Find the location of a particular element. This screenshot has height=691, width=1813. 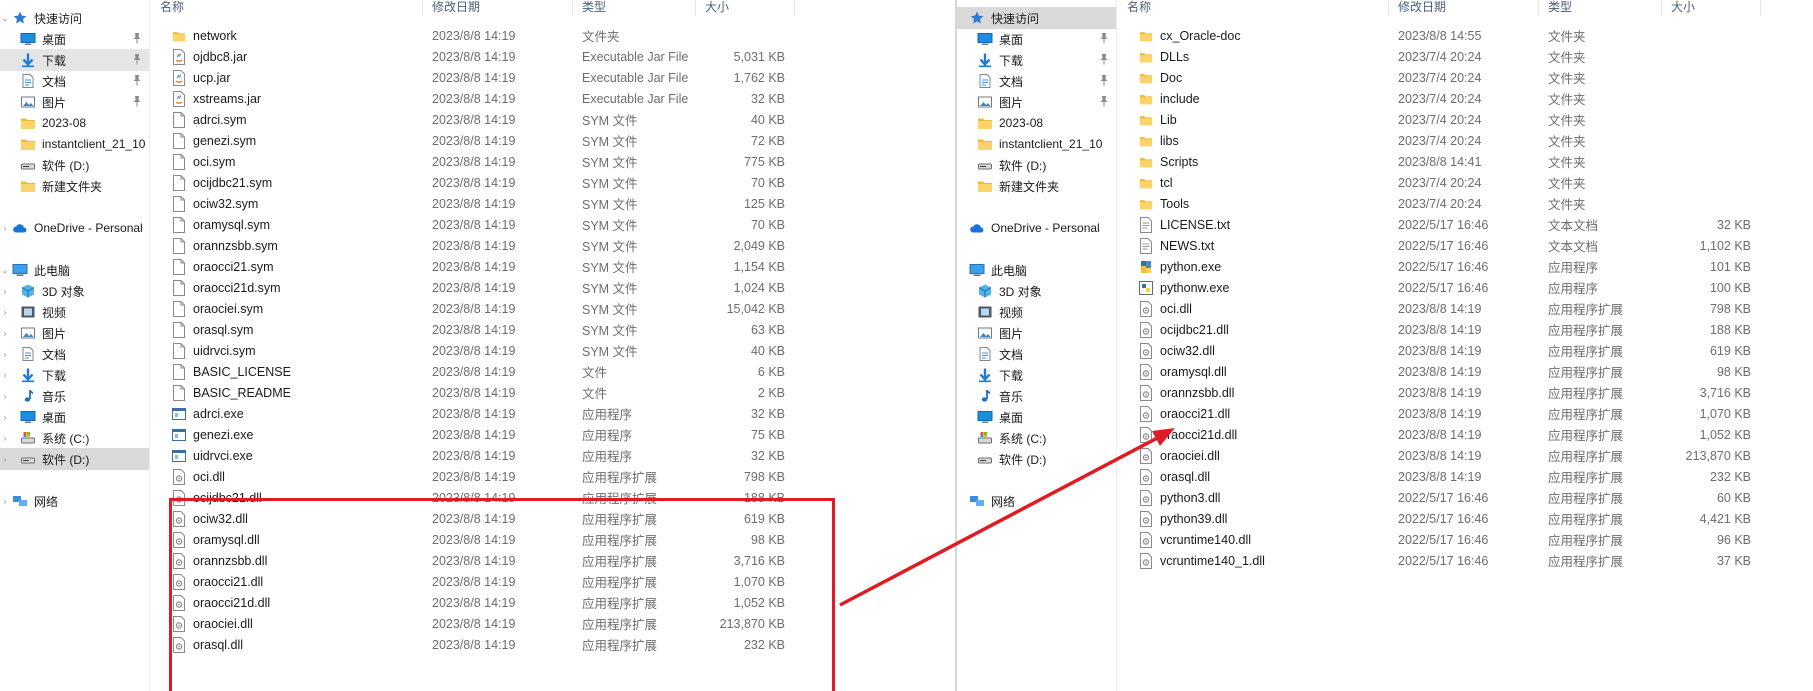

nav-item: 音乐 is located at coordinates (1036, 396).